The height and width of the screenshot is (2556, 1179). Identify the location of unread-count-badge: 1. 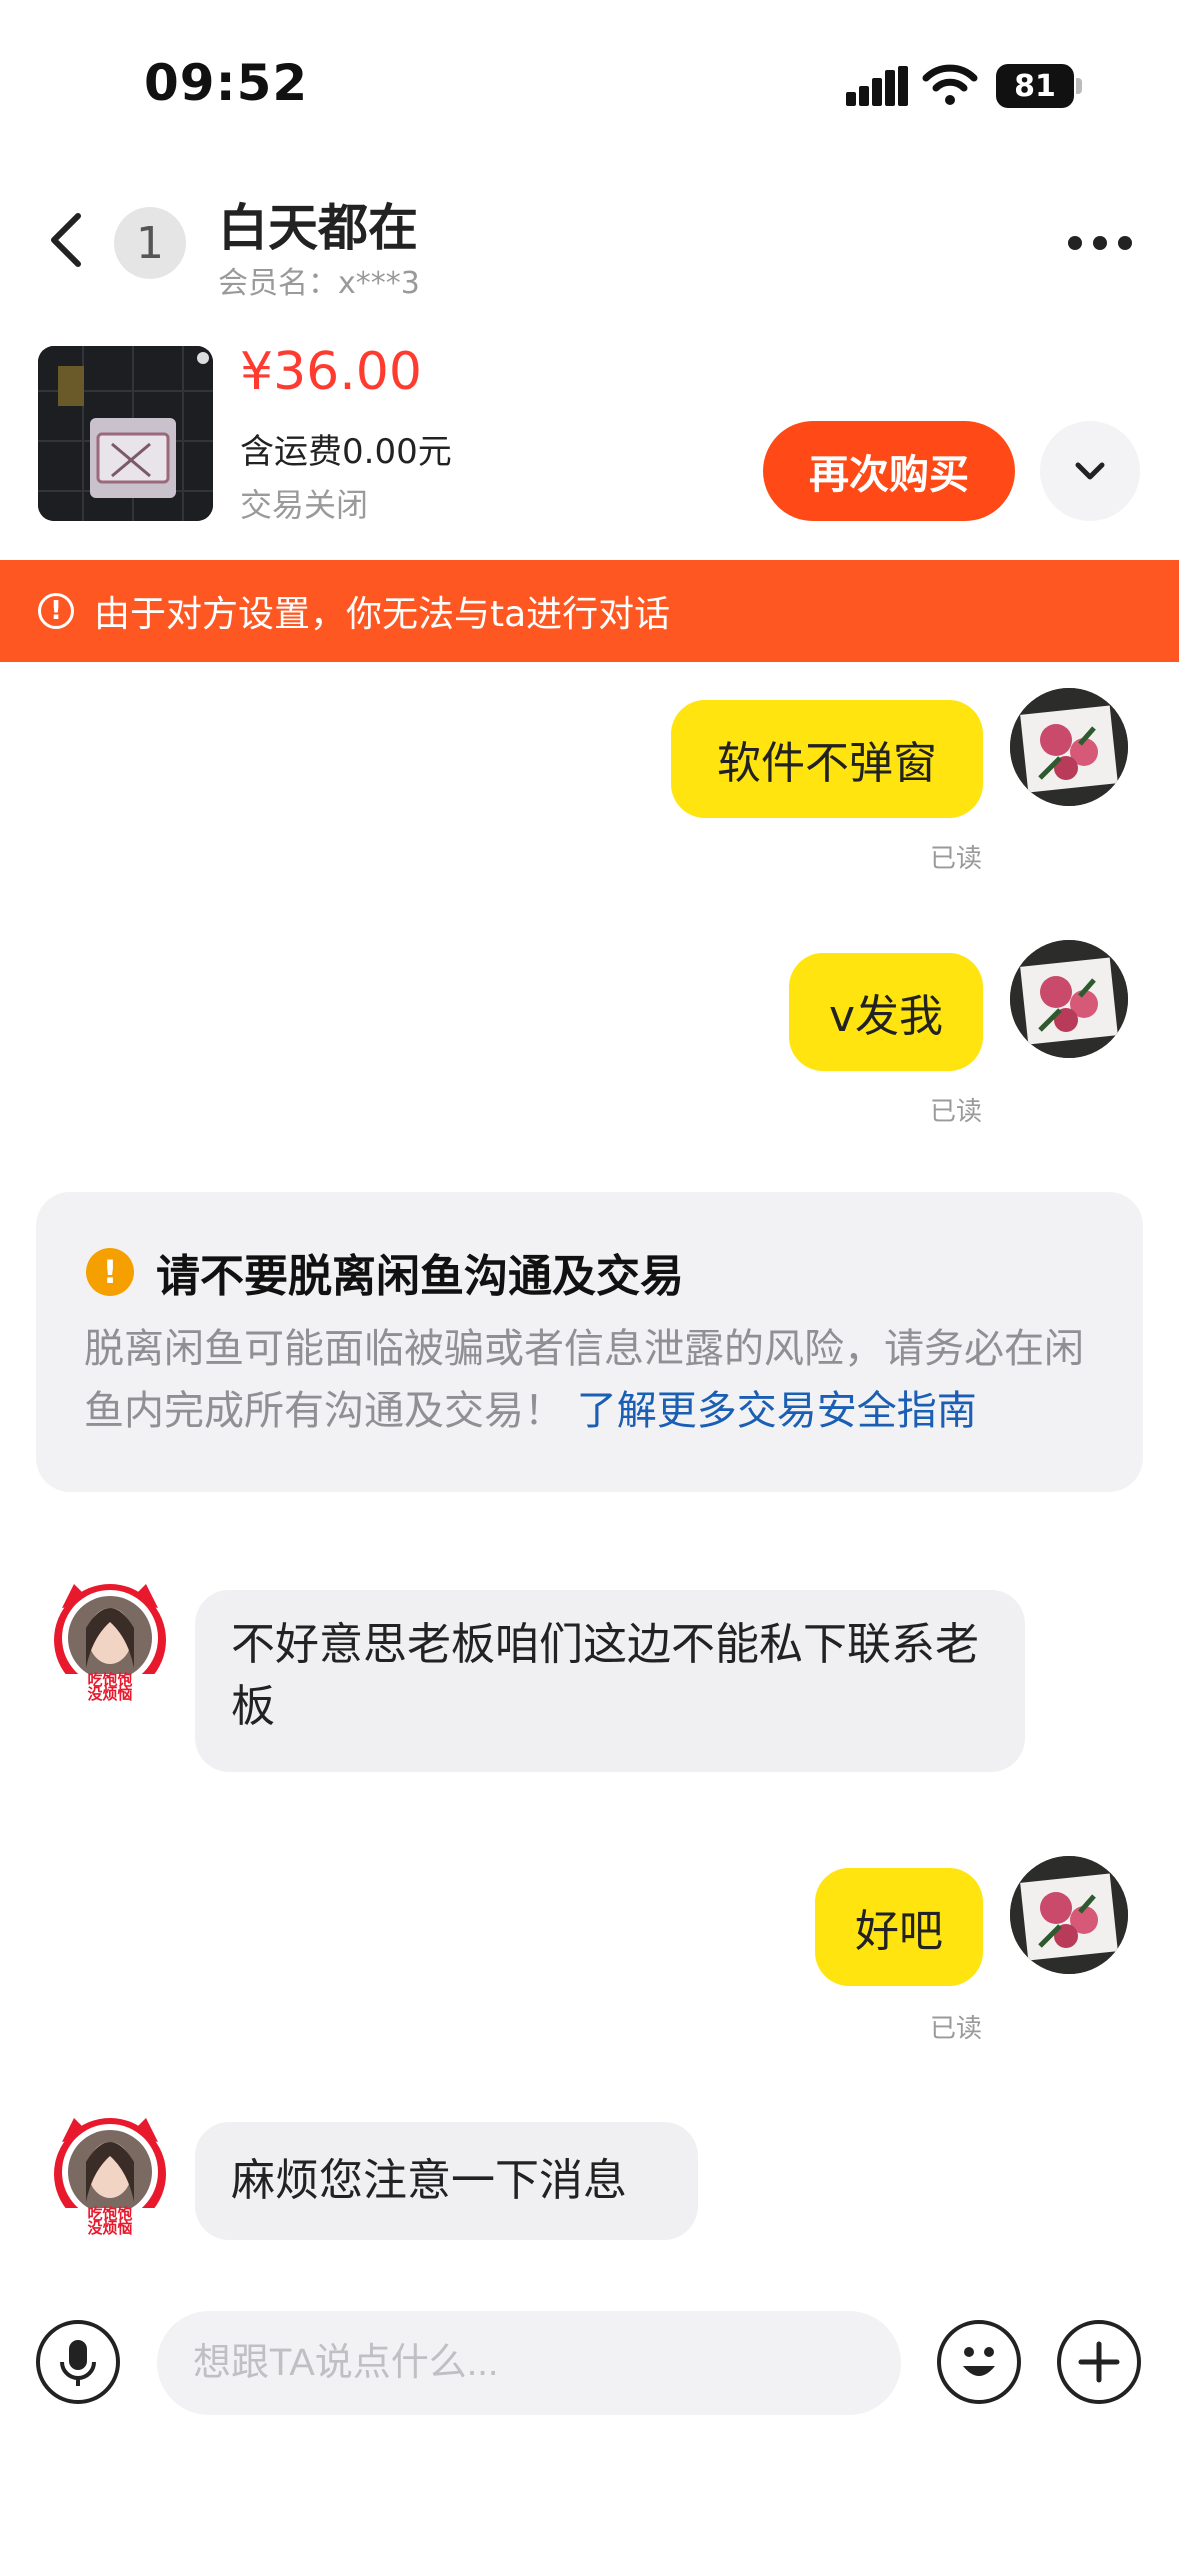
(150, 243).